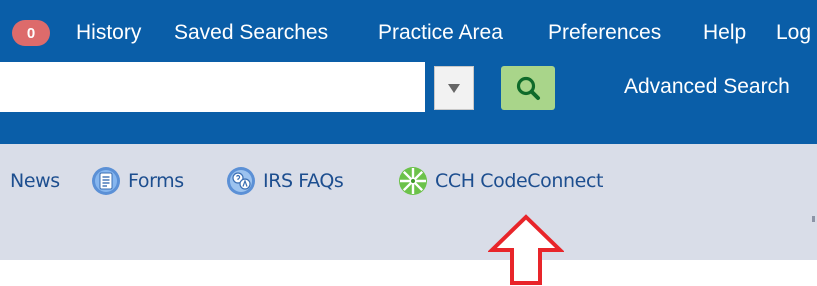 The width and height of the screenshot is (817, 286). I want to click on up-arrow-icon, so click(526, 249).